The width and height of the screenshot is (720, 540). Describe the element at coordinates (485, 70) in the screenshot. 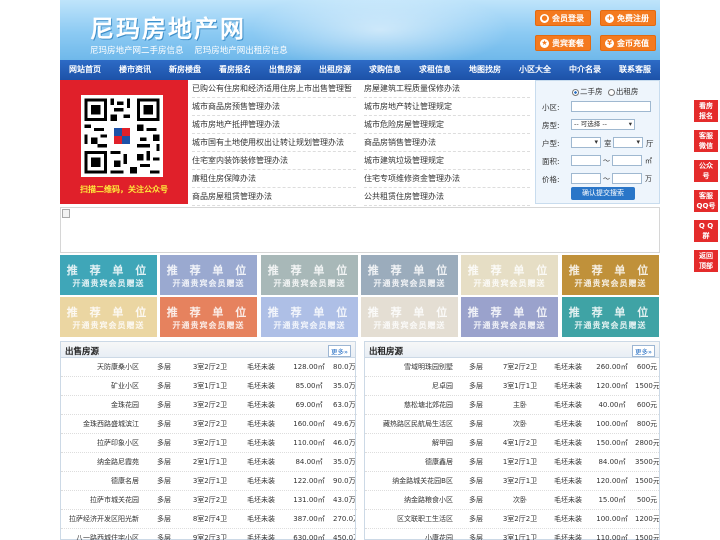

I see `nav-map-search: 地图找房` at that location.